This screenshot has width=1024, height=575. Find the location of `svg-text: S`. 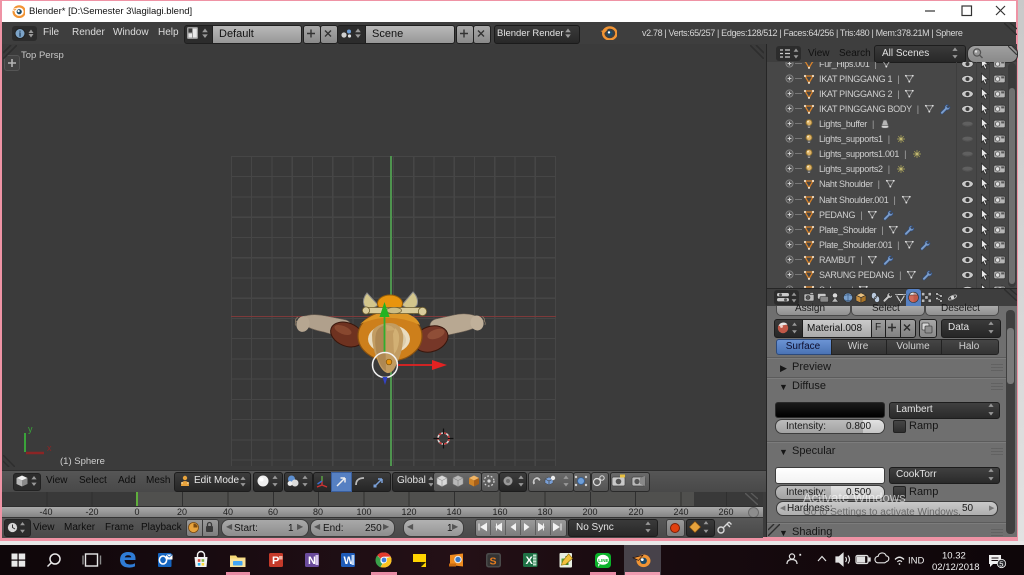

svg-text: S is located at coordinates (493, 562).